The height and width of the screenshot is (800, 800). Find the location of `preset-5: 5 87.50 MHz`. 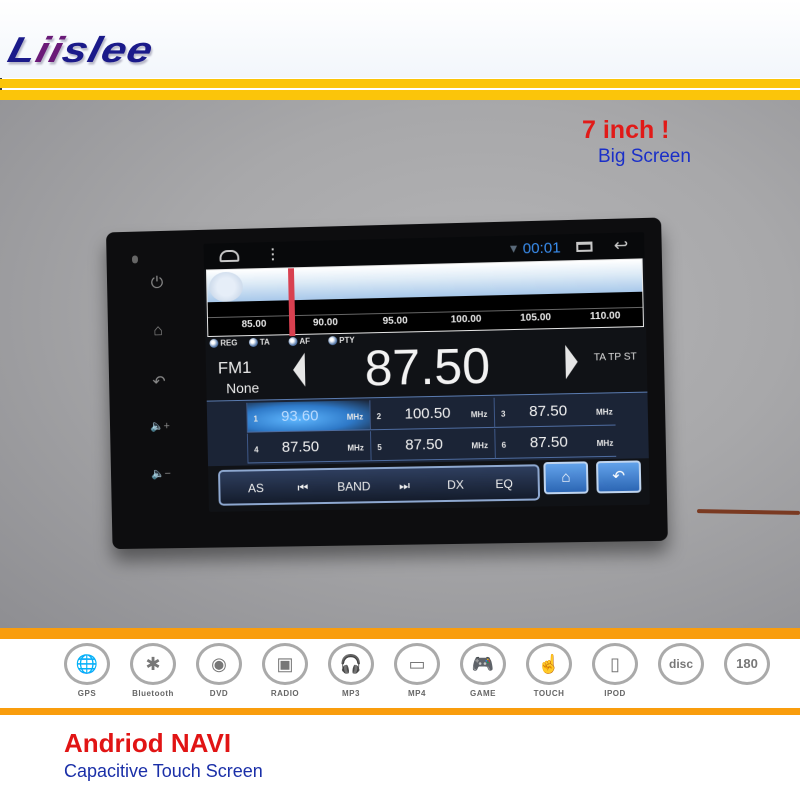

preset-5: 5 87.50 MHz is located at coordinates (432, 445).